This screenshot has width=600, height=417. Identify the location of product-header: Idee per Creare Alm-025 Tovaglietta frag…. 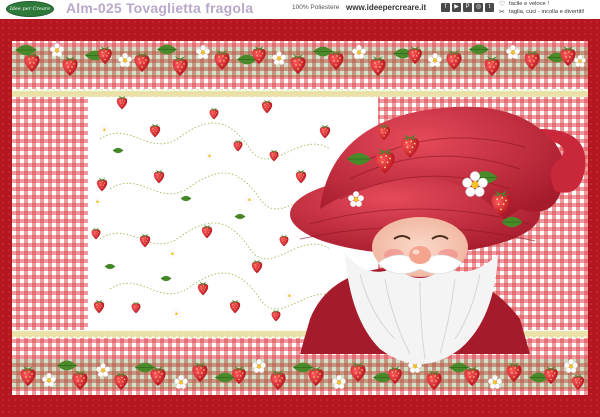
(300, 9).